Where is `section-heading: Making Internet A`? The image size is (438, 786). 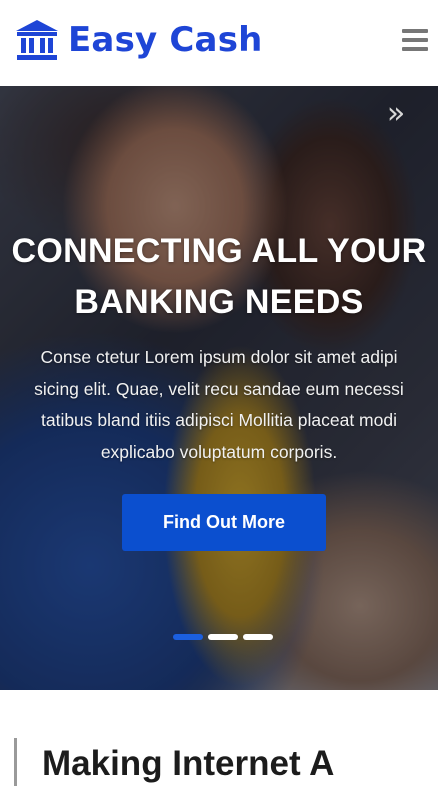
section-heading: Making Internet A is located at coordinates (174, 762).